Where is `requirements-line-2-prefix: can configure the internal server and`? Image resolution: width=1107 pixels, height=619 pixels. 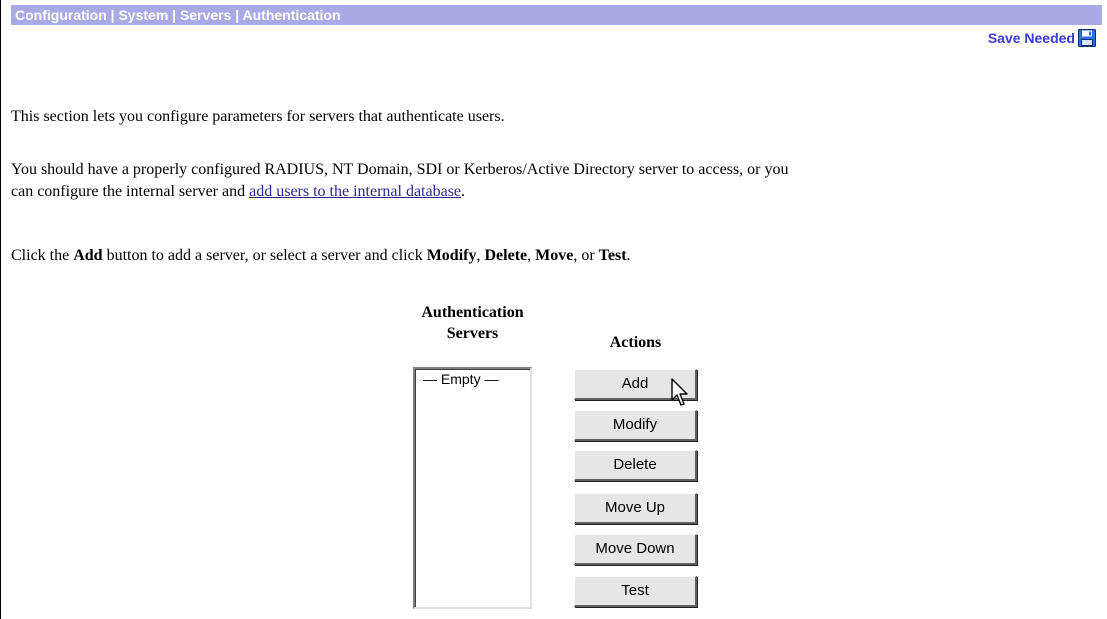 requirements-line-2-prefix: can configure the internal server and is located at coordinates (130, 191).